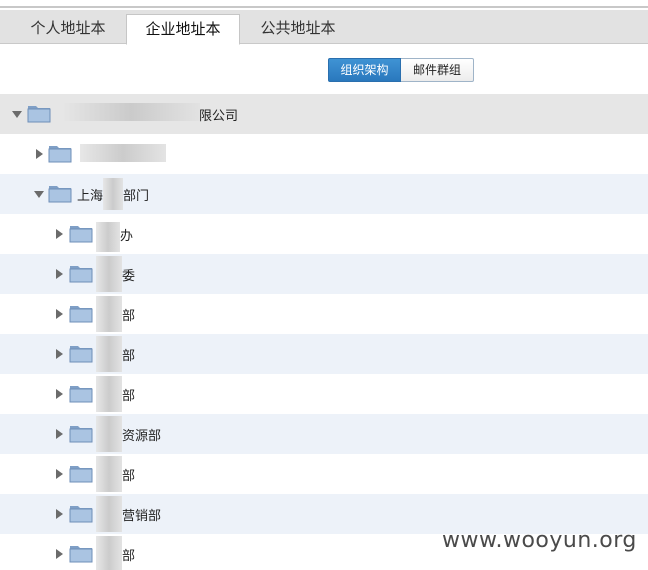 The width and height of the screenshot is (648, 570). Describe the element at coordinates (129, 275) in the screenshot. I see `tree-node-label: 委` at that location.